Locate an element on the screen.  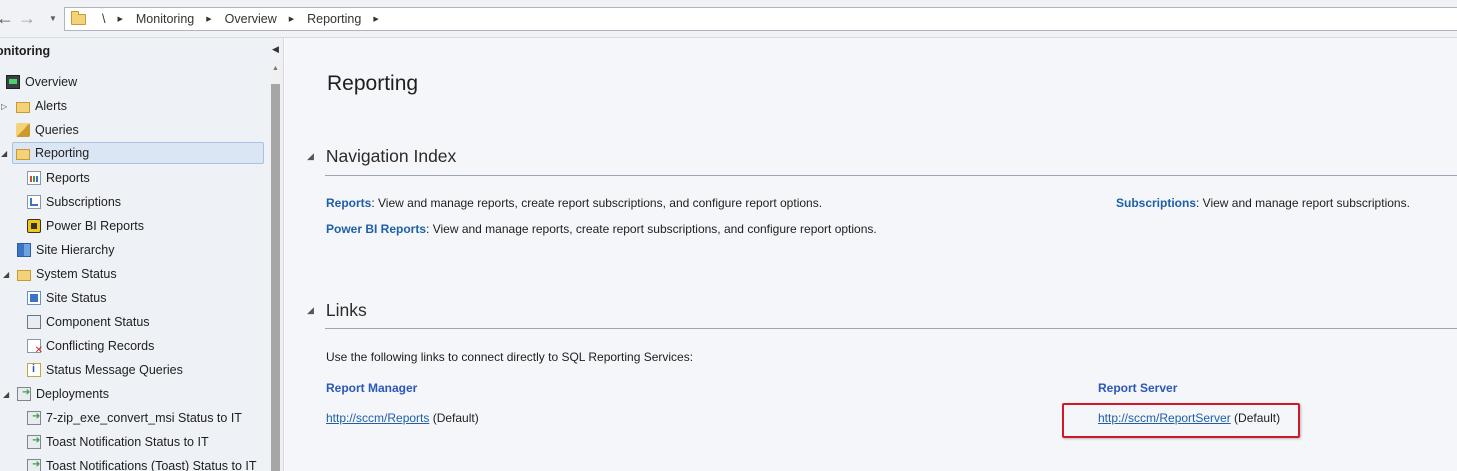
tree-item-system-status: ◢ System Status is located at coordinates (60, 274).